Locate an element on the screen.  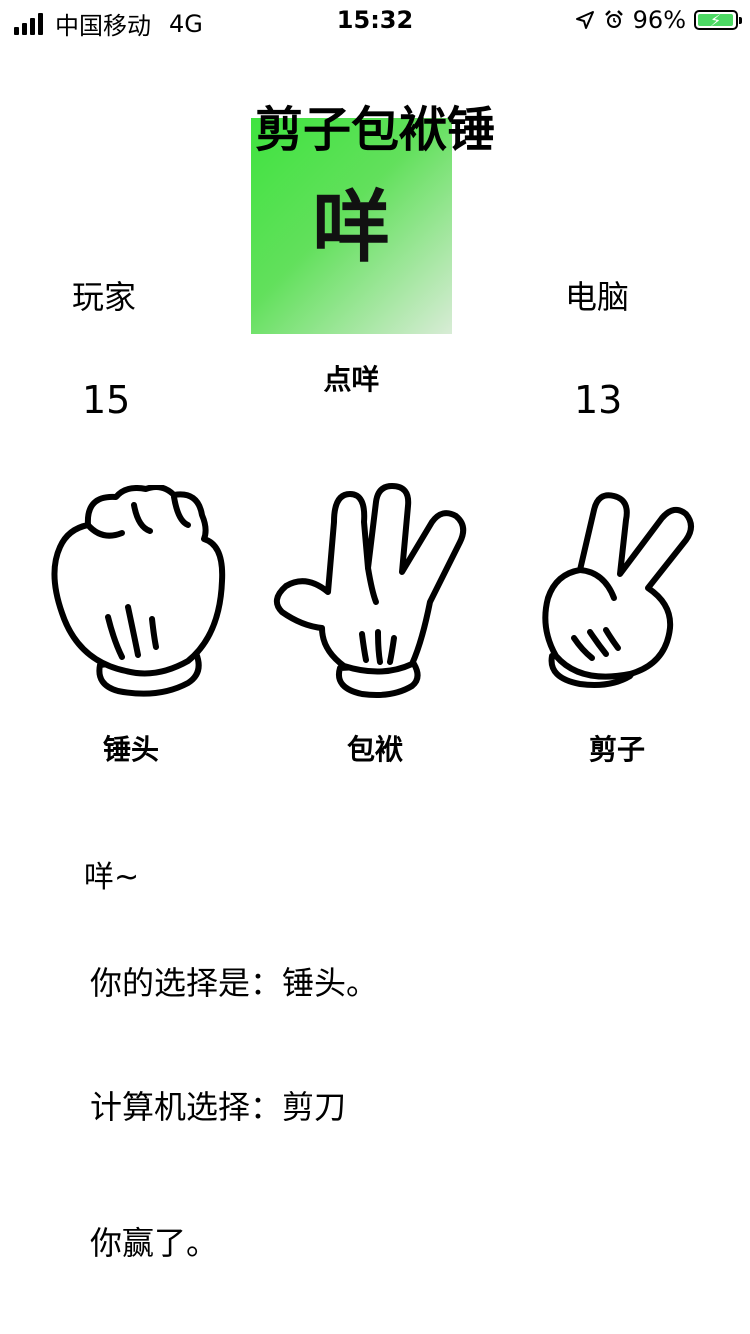
fist-icon is located at coordinates (133, 595).